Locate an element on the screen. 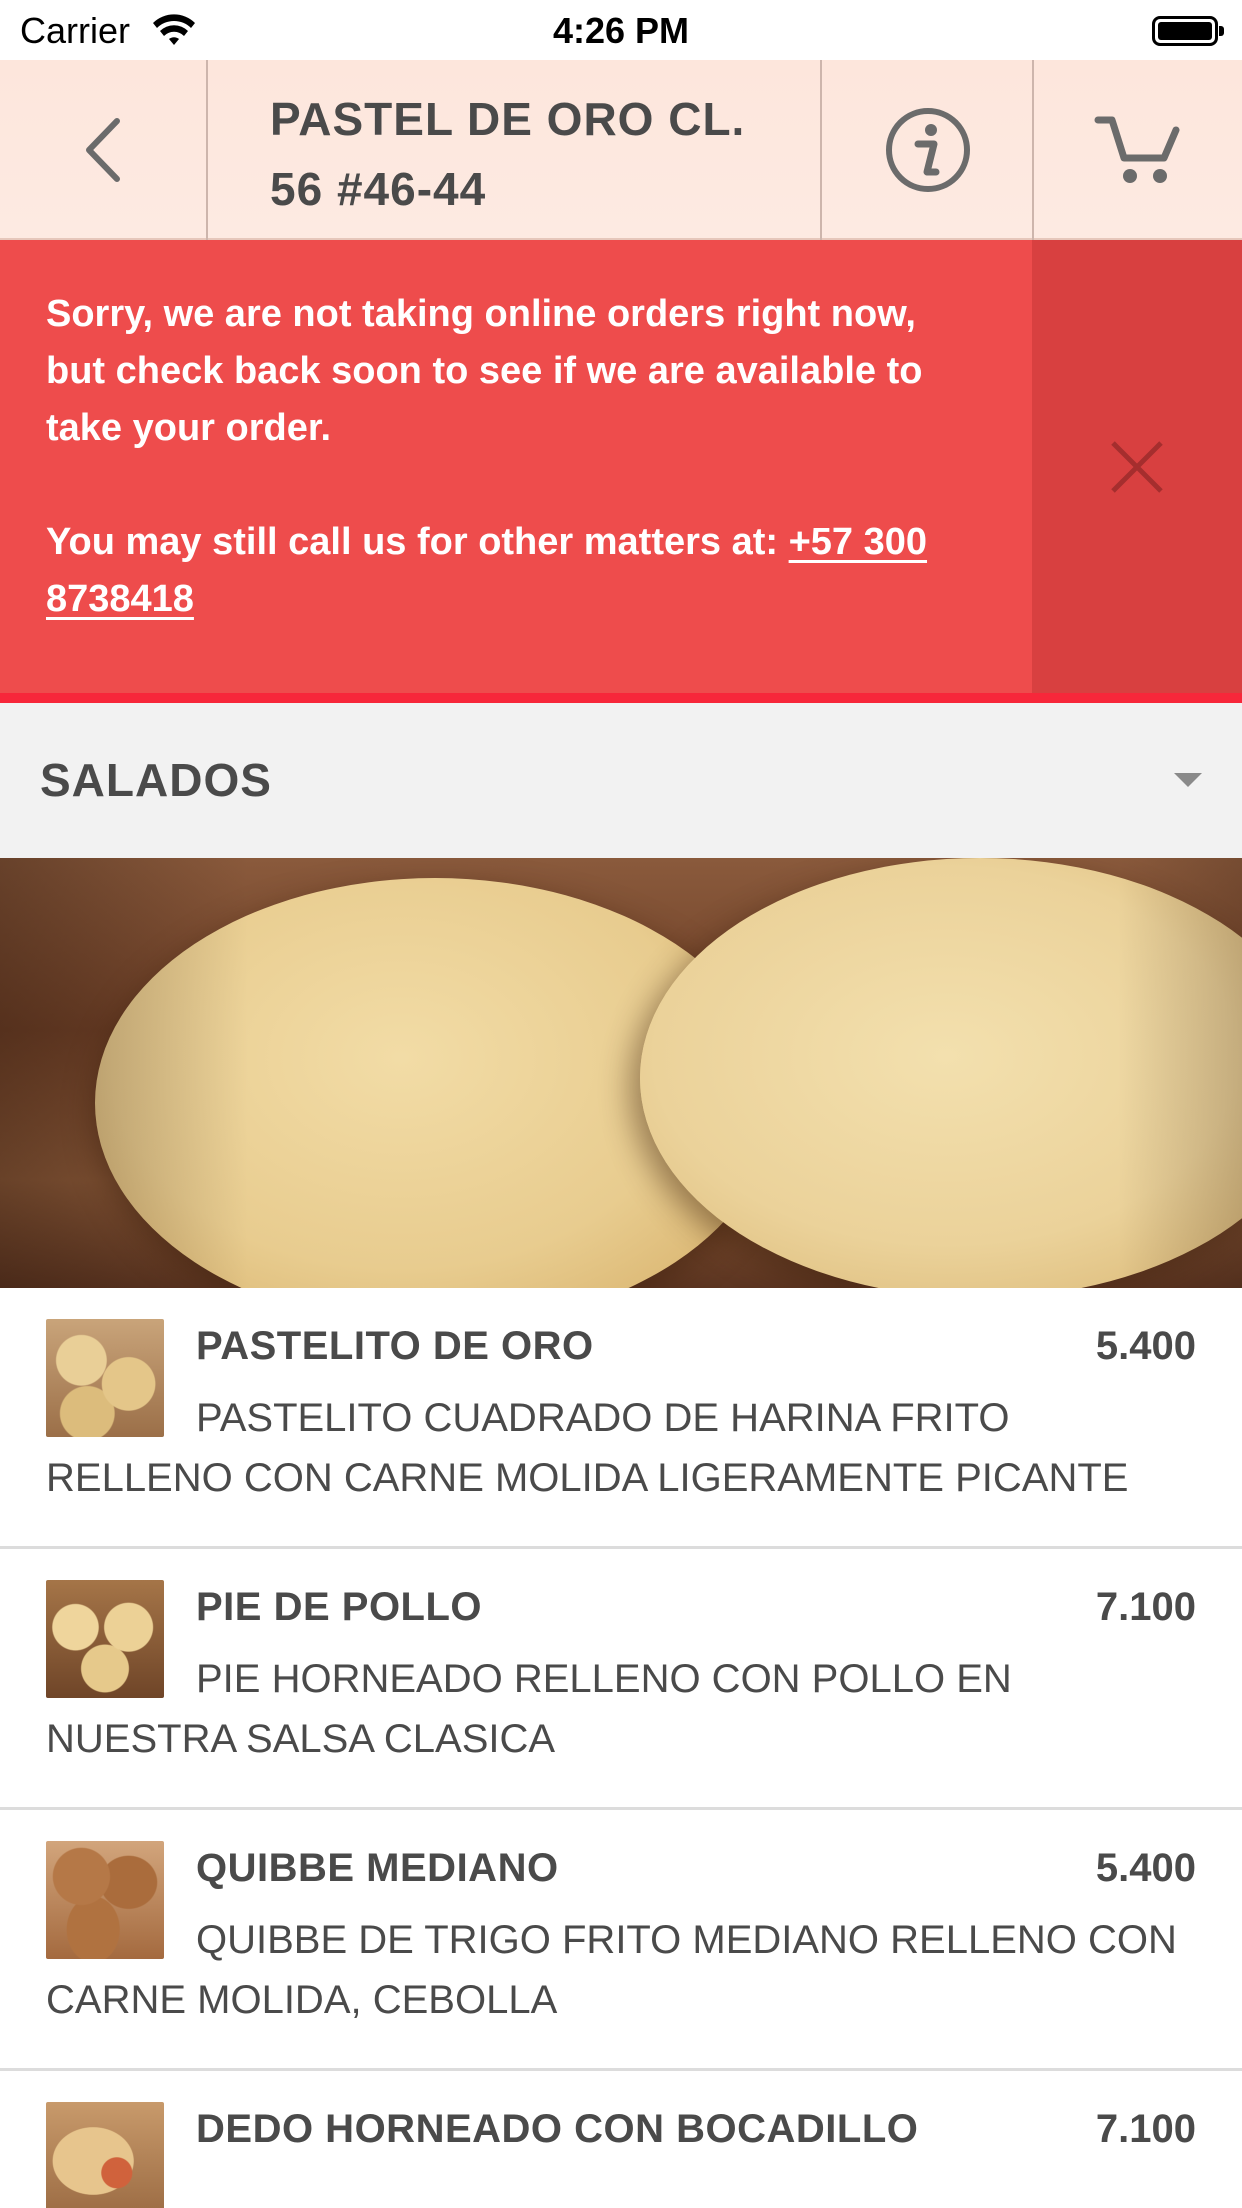 This screenshot has width=1242, height=2208. cart-icon is located at coordinates (1137, 149).